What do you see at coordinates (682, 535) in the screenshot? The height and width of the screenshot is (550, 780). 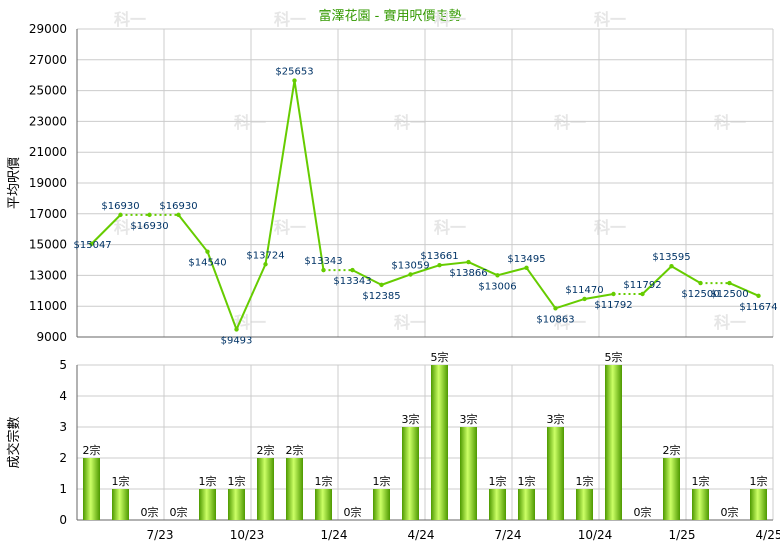 I see `x-tick-label: 1/25` at bounding box center [682, 535].